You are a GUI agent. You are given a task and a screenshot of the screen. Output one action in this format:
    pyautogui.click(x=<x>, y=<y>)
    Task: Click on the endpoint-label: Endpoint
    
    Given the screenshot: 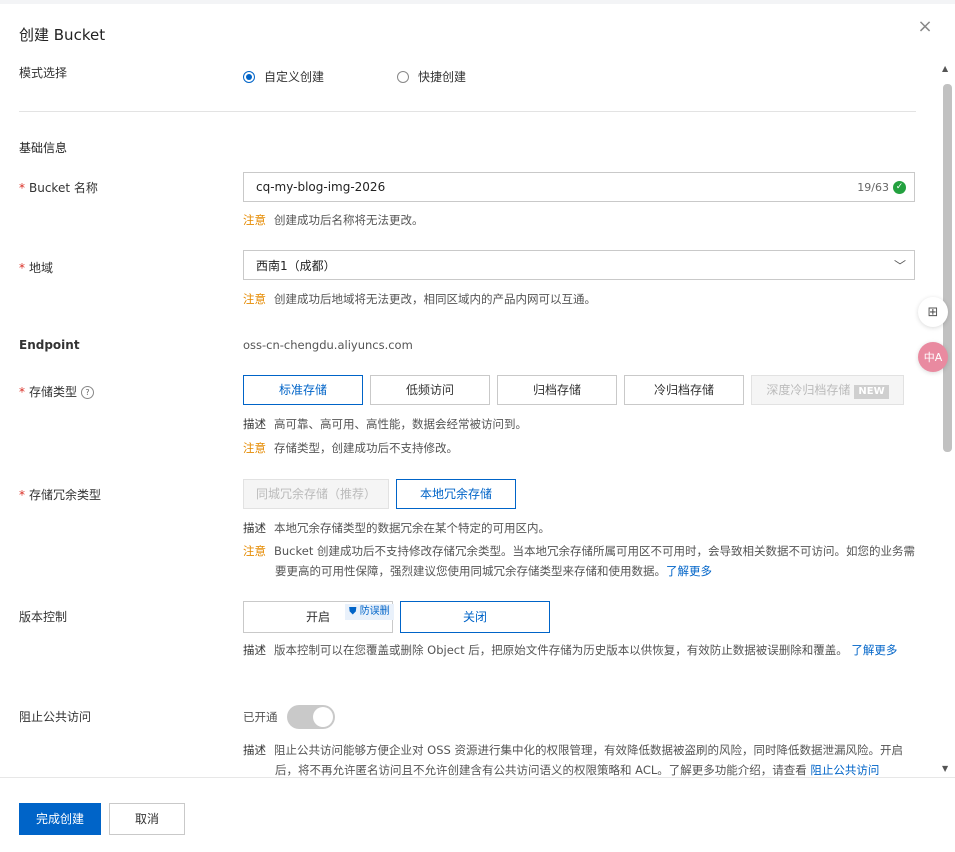 What is the action you would take?
    pyautogui.click(x=49, y=345)
    